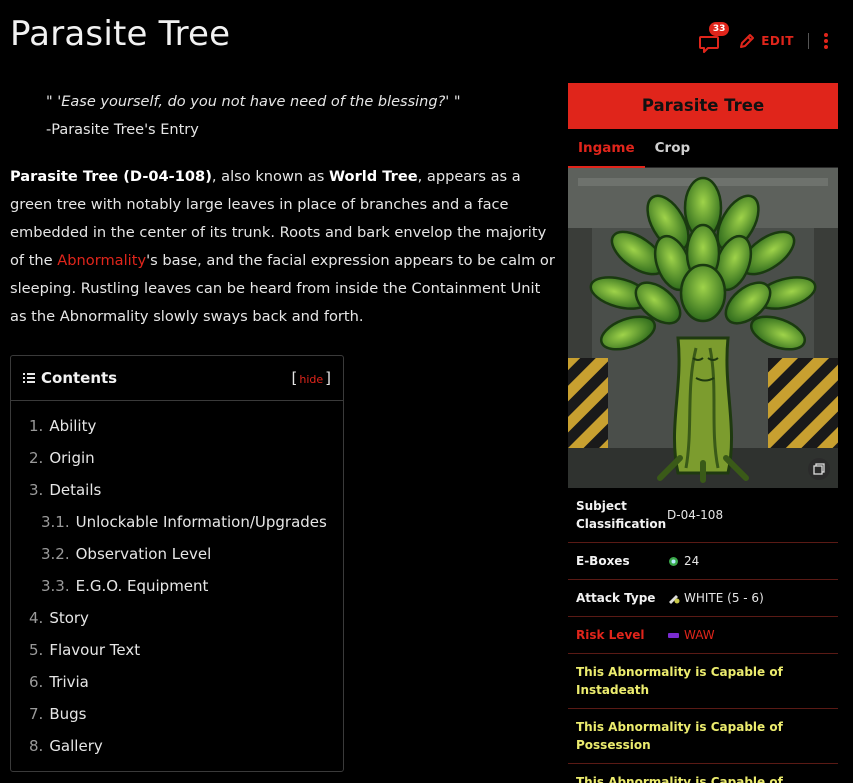  Describe the element at coordinates (36, 426) in the screenshot. I see `toc-item-number: 1.` at that location.